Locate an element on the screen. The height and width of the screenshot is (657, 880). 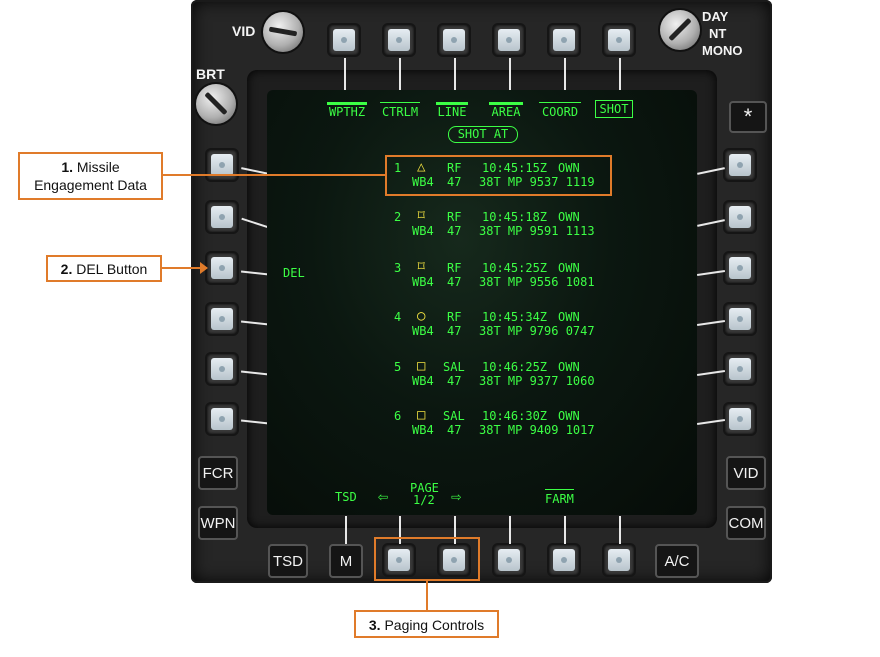
left-button-l3-del is located at coordinates (222, 268).